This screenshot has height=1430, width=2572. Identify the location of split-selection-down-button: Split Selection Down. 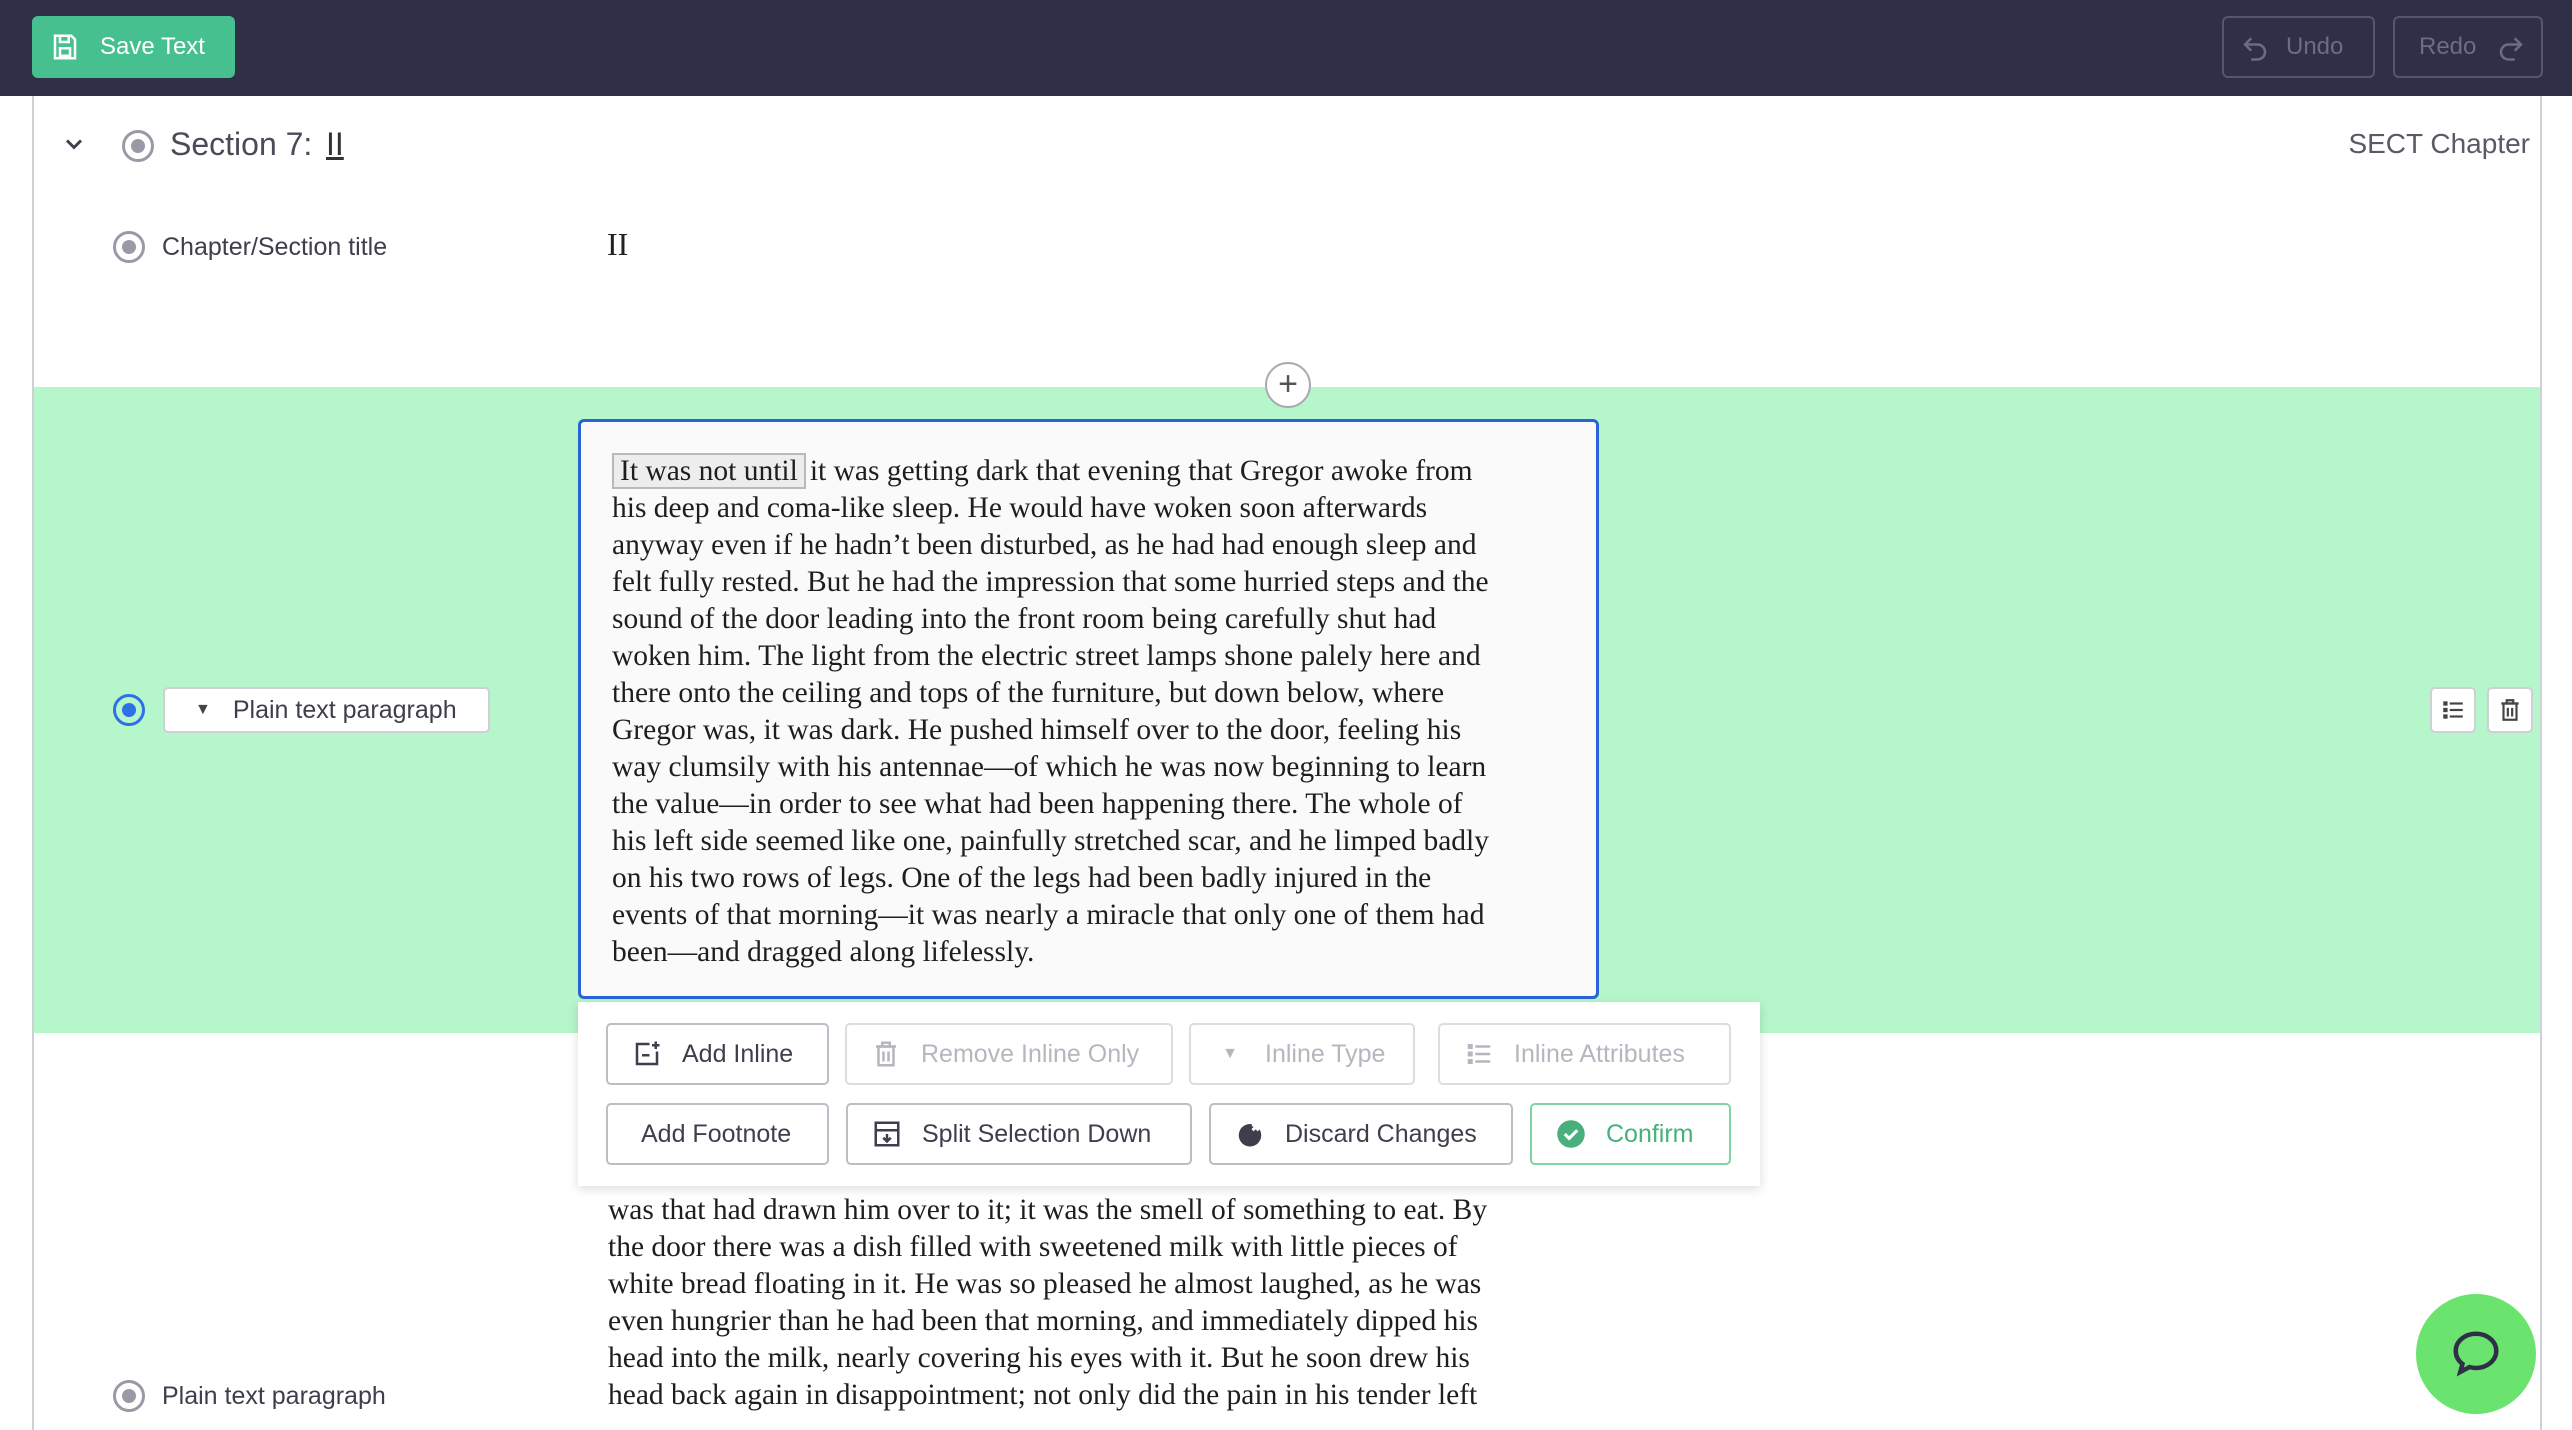
(1019, 1134).